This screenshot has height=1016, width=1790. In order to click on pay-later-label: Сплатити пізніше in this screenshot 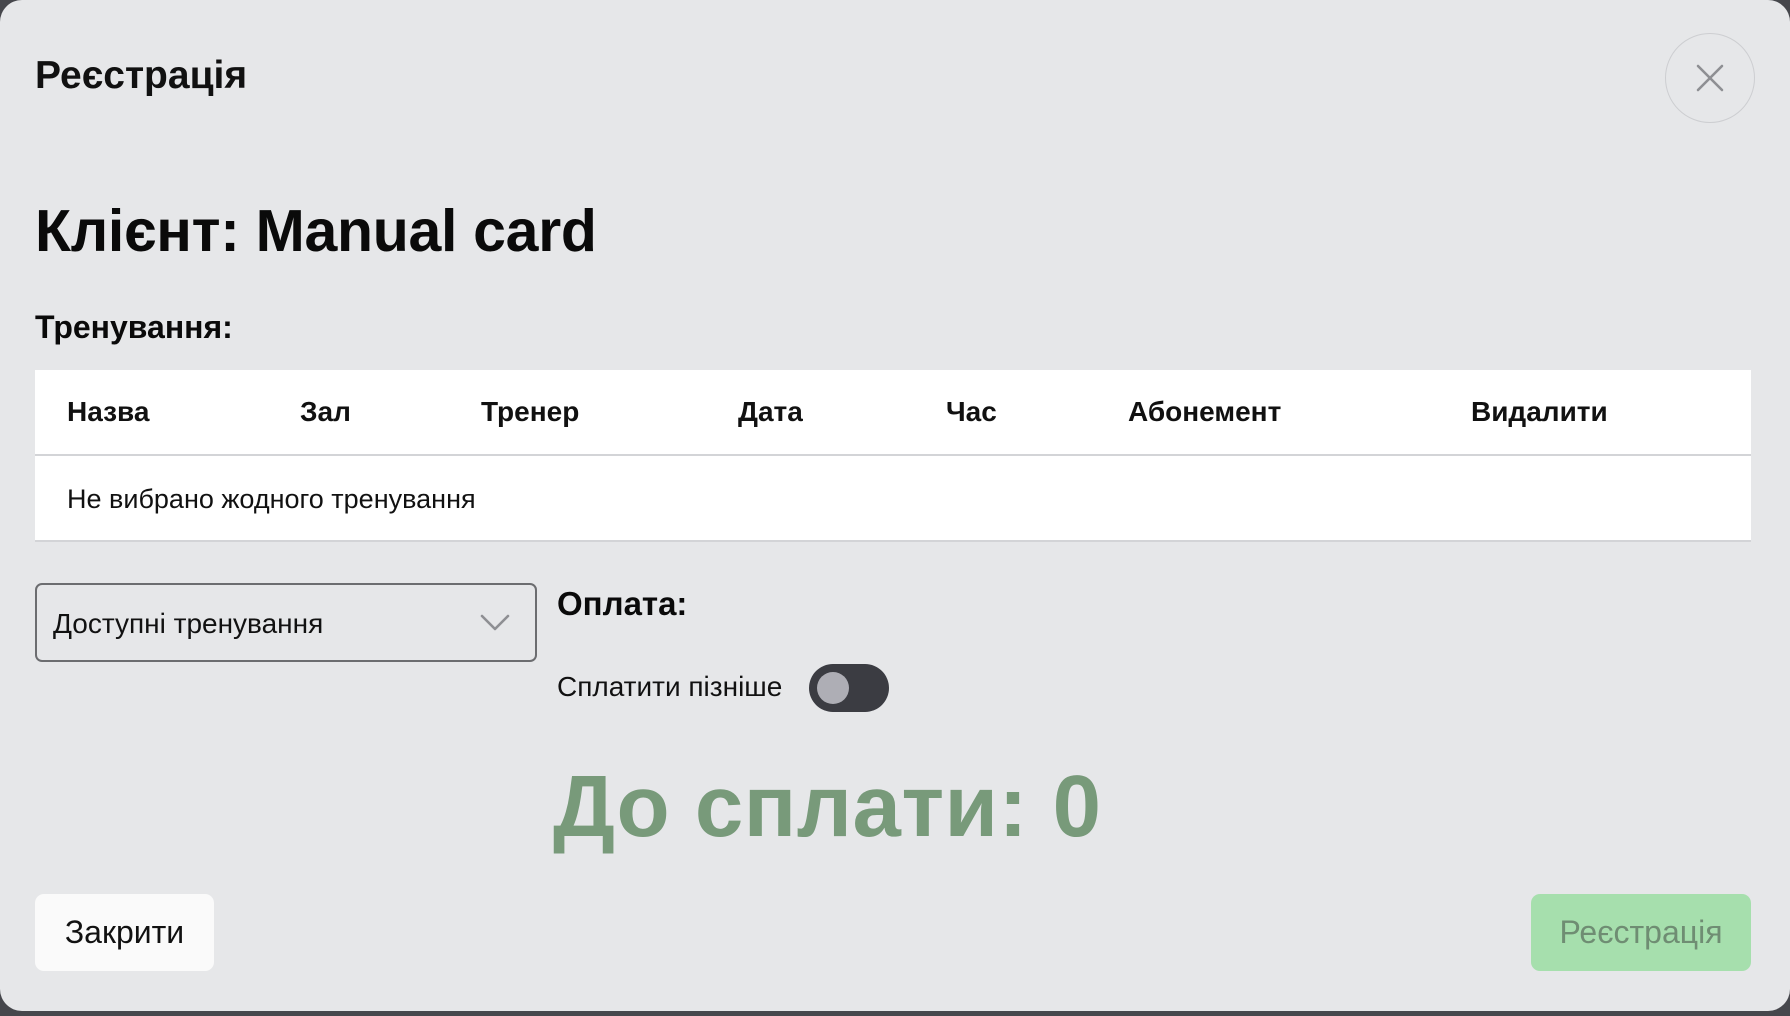, I will do `click(670, 686)`.